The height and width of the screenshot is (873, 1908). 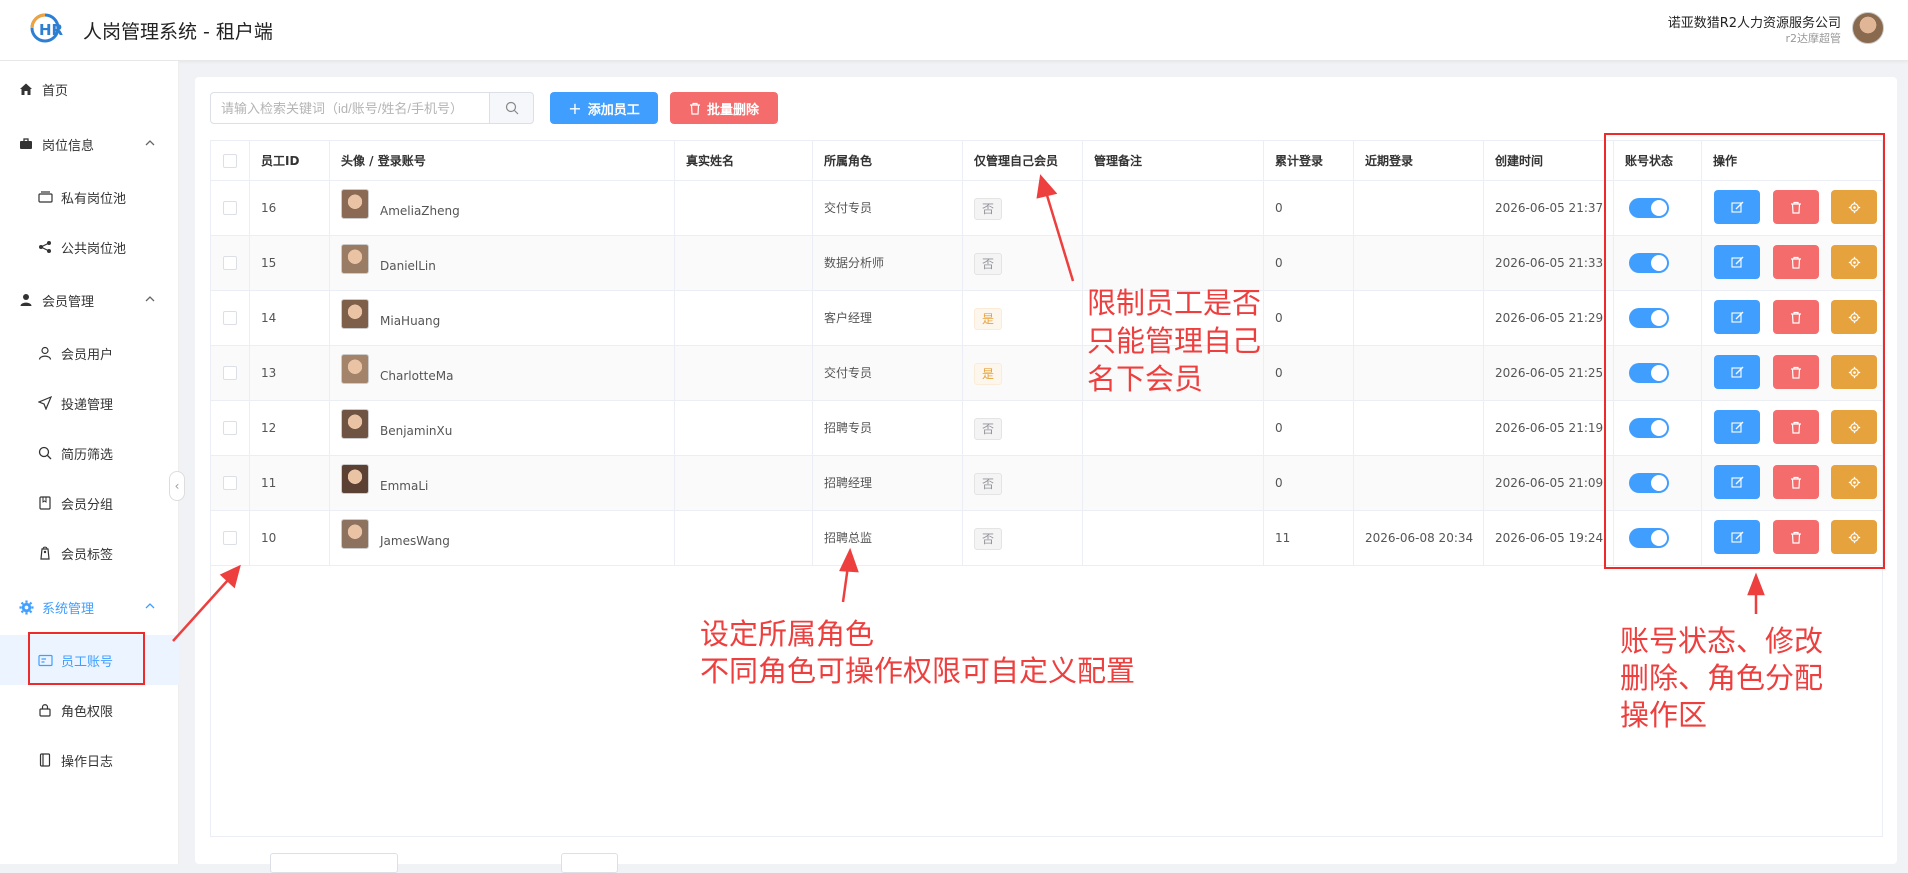 What do you see at coordinates (89, 247) in the screenshot?
I see `sidebar-item-public-jobs: 公共岗位池` at bounding box center [89, 247].